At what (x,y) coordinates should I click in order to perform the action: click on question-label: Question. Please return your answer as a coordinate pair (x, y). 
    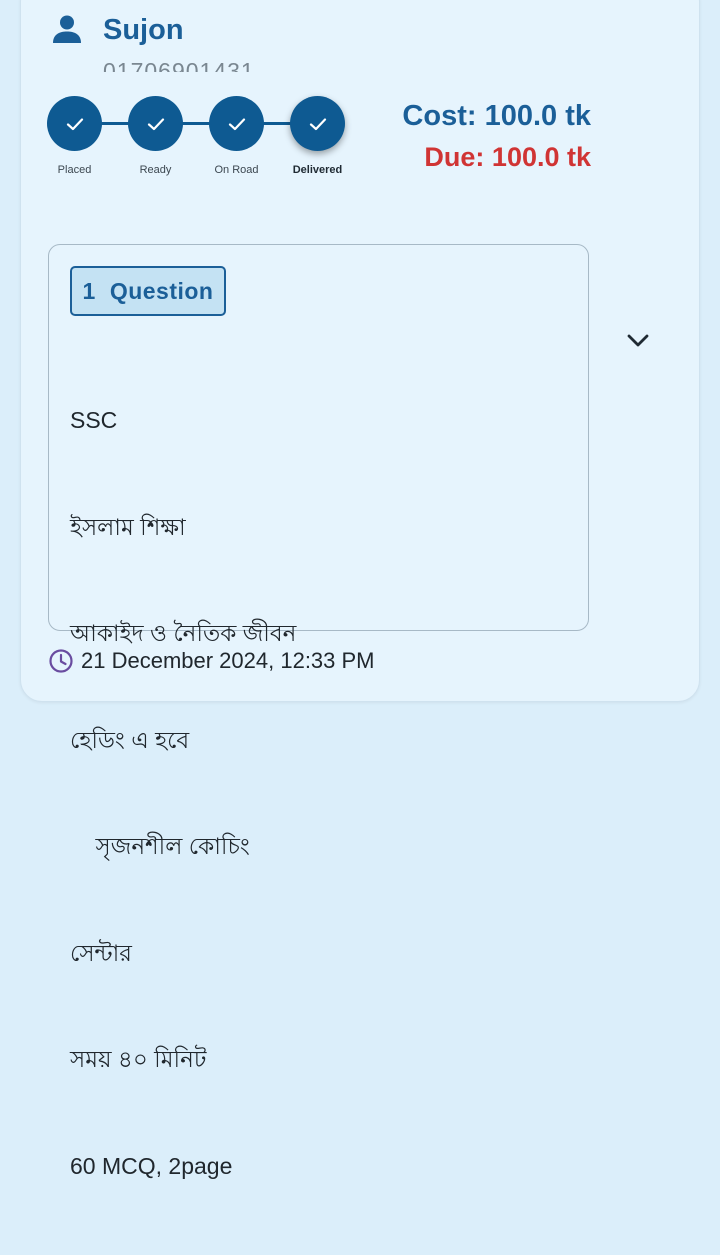
    Looking at the image, I should click on (161, 290).